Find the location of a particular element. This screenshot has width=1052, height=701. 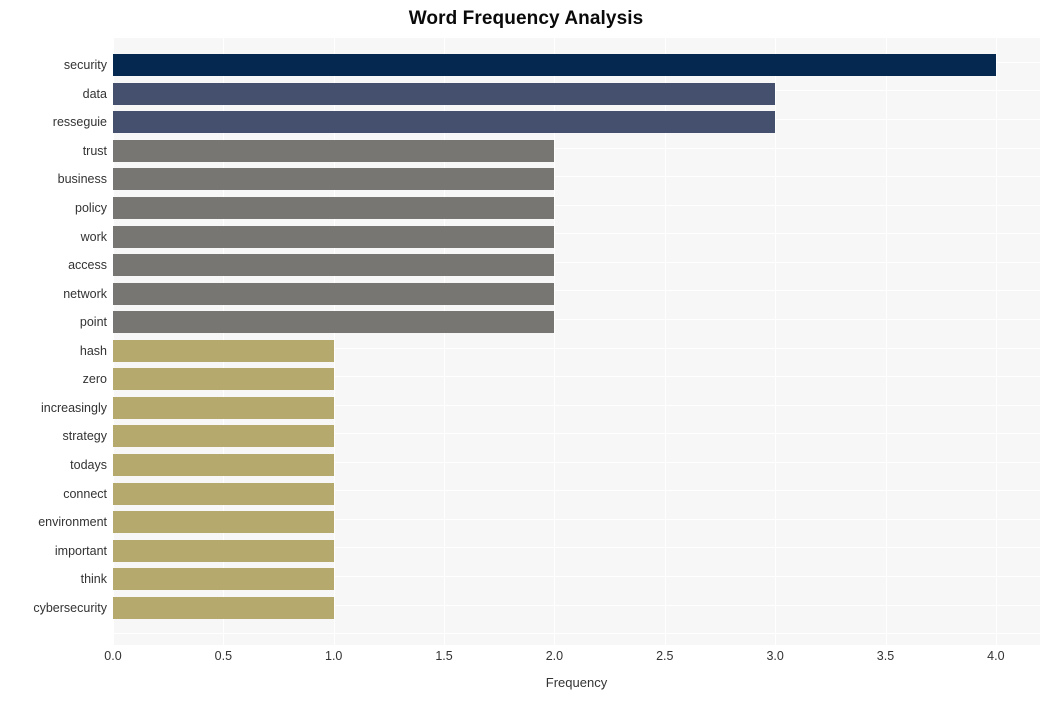

x-axis-tick-label: 4.0 is located at coordinates (996, 656).